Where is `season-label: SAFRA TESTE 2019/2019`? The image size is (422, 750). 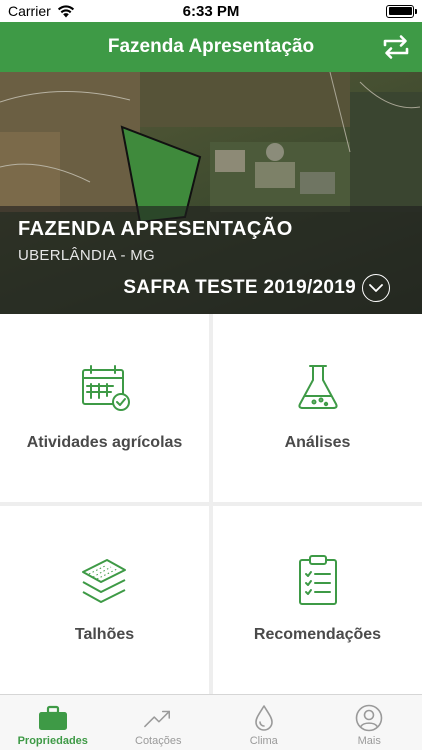
season-label: SAFRA TESTE 2019/2019 is located at coordinates (239, 287).